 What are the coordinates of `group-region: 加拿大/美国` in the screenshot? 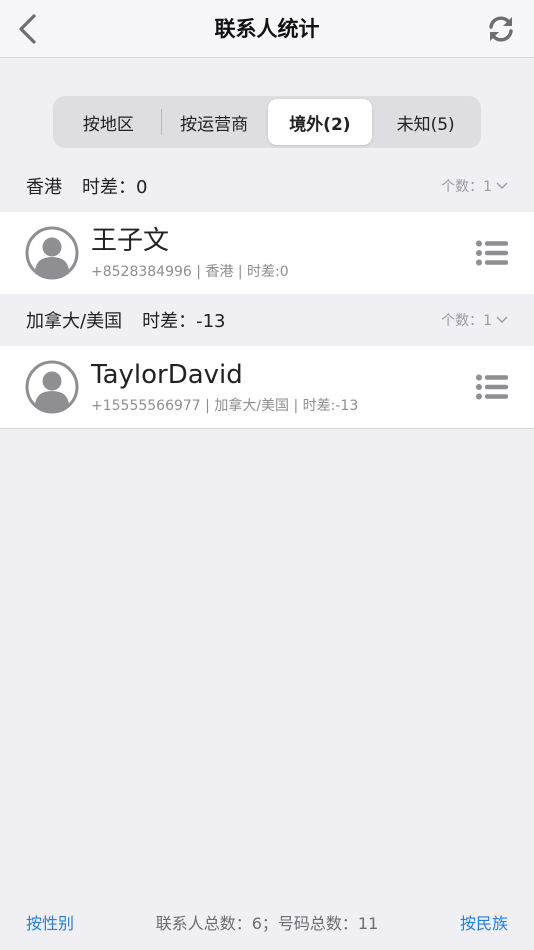 It's located at (74, 321).